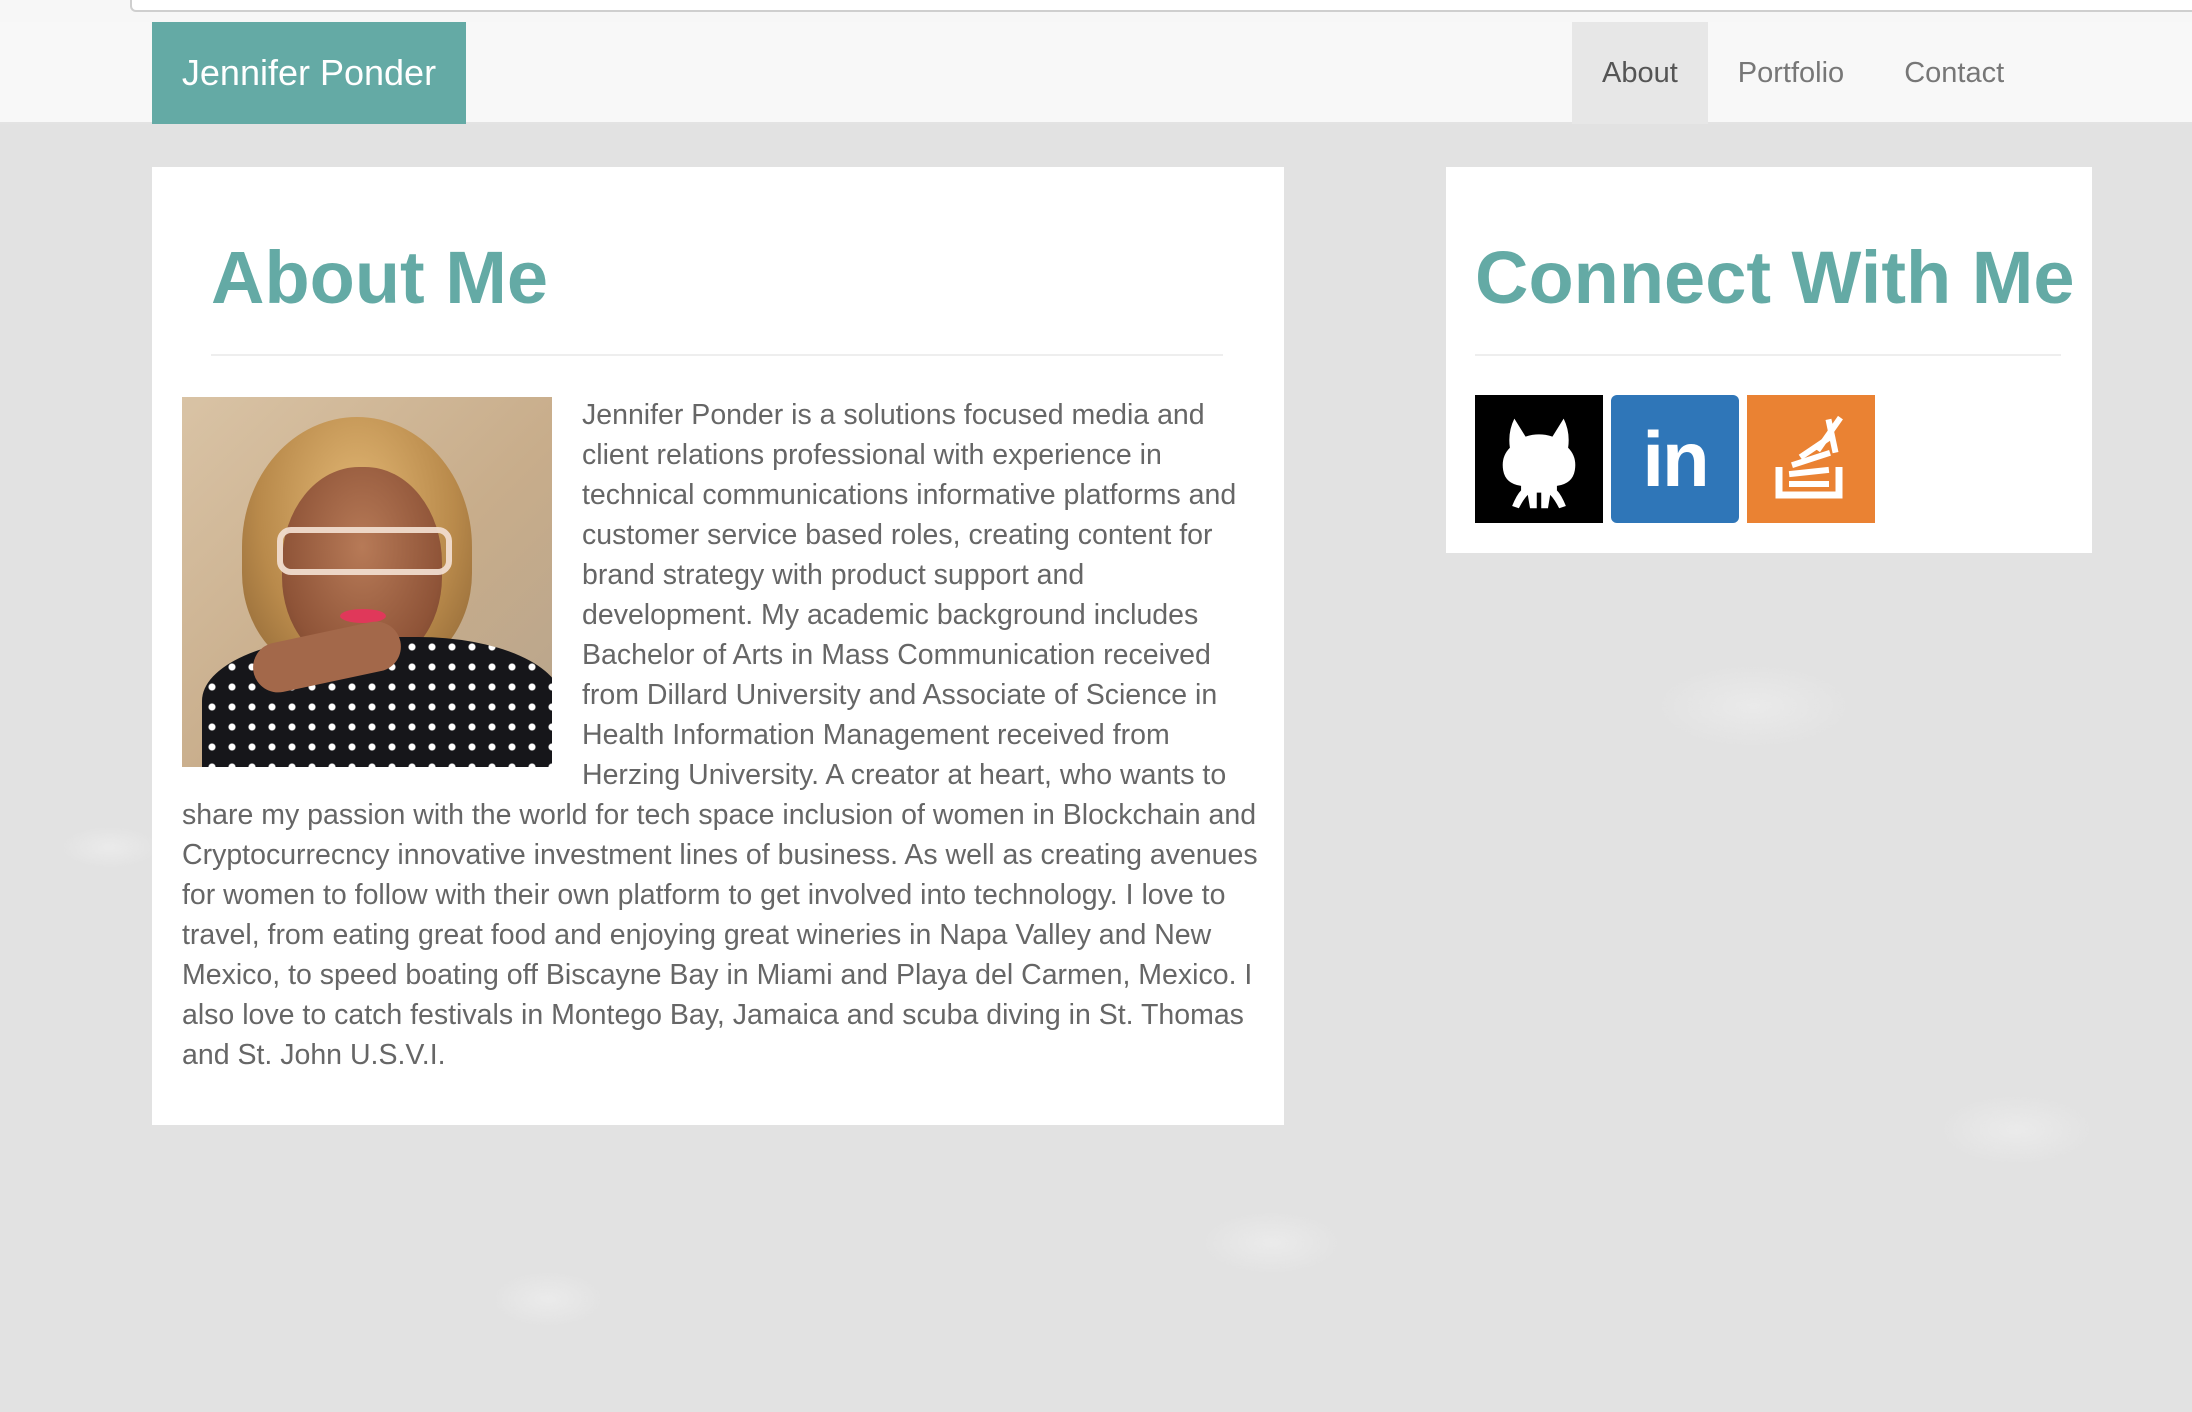 This screenshot has height=1412, width=2192. Describe the element at coordinates (1775, 277) in the screenshot. I see `connect-title: Connect With Me` at that location.